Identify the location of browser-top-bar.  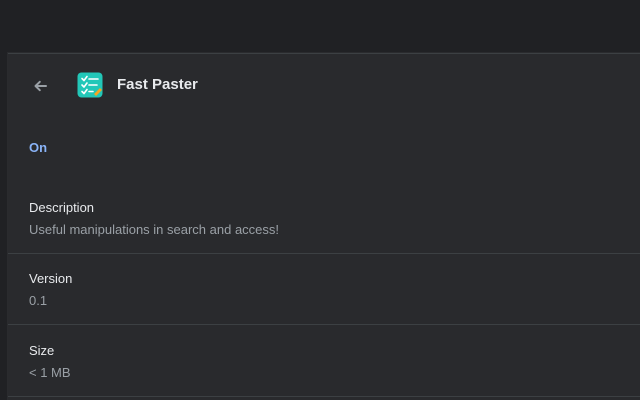
(320, 26).